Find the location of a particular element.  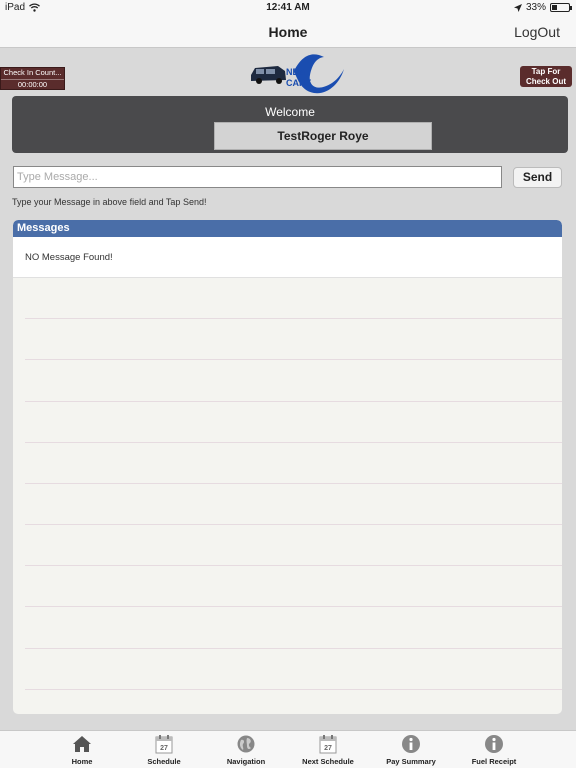

tab-label: Navigation is located at coordinates (246, 761).